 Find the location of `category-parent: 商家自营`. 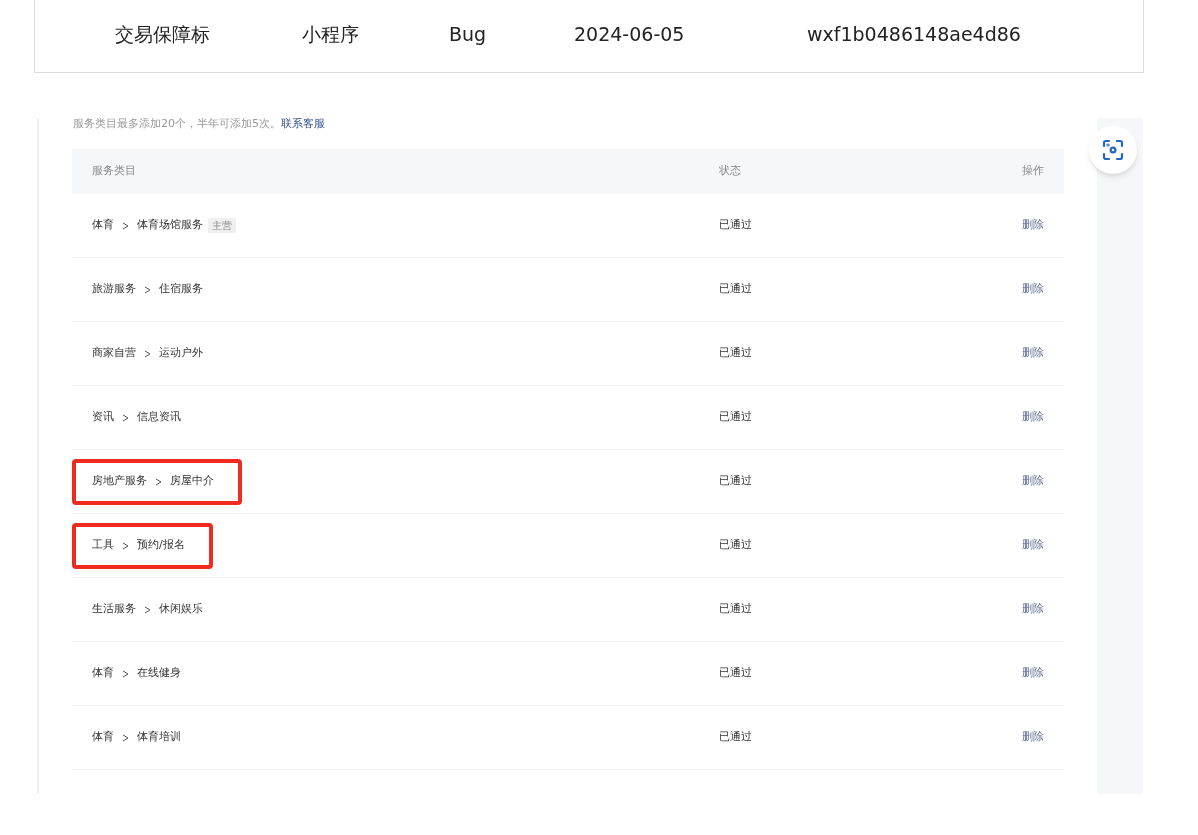

category-parent: 商家自营 is located at coordinates (114, 353).